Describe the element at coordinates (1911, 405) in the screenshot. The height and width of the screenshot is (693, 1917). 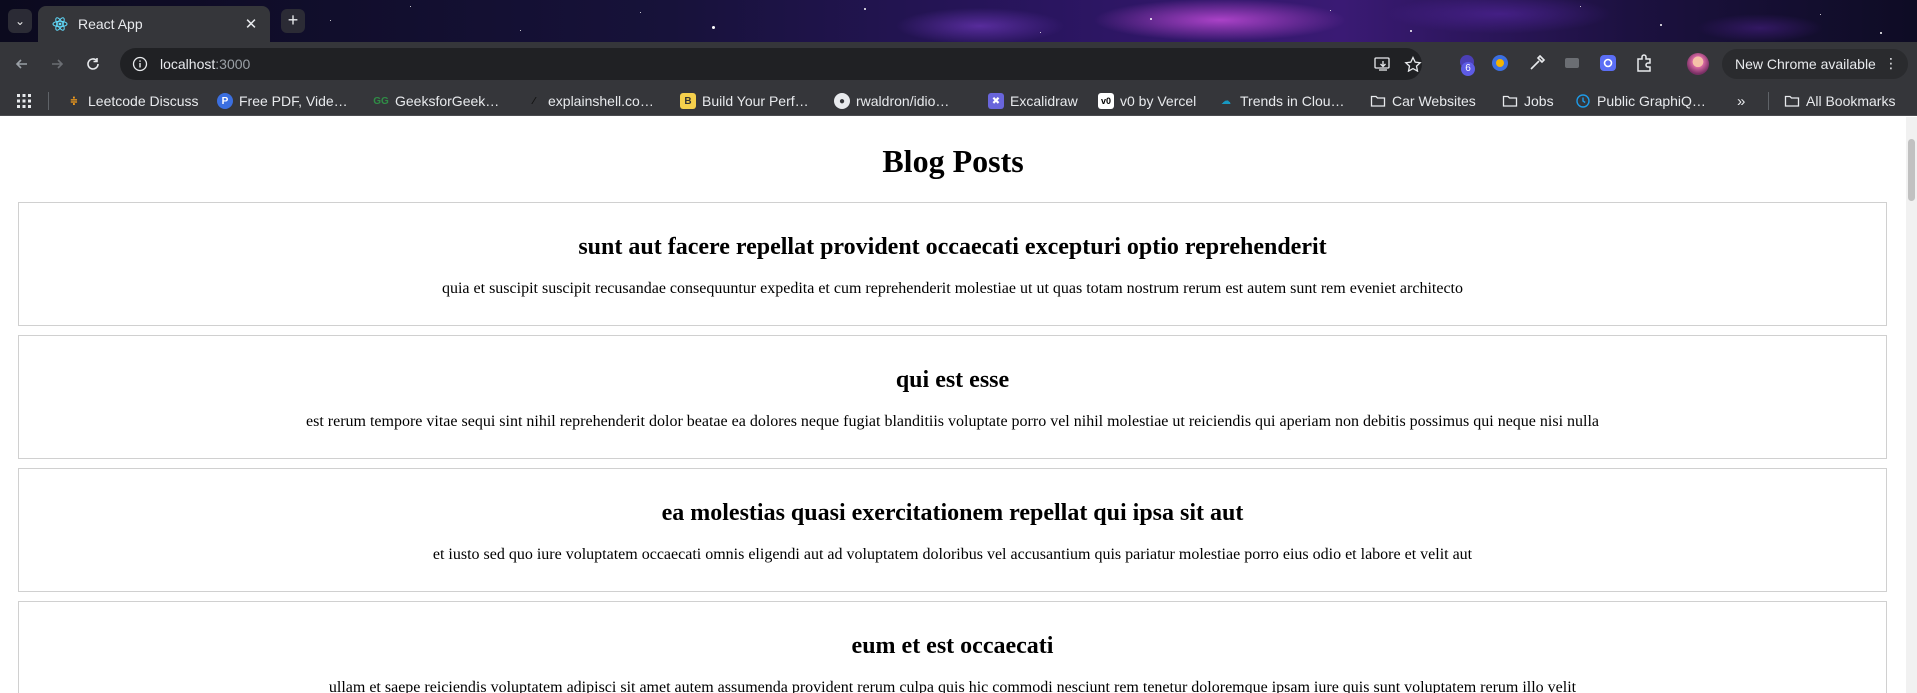
I see `page-scrollbar` at that location.